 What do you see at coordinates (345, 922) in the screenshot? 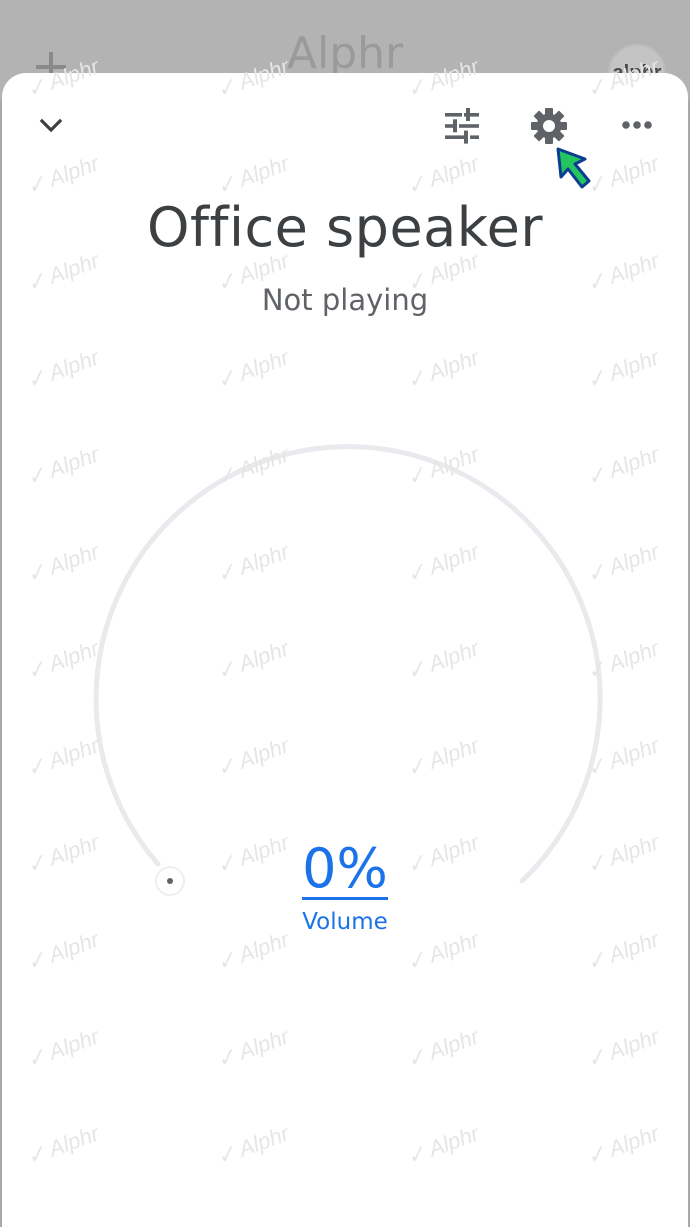
I see `volume-label: Volume` at bounding box center [345, 922].